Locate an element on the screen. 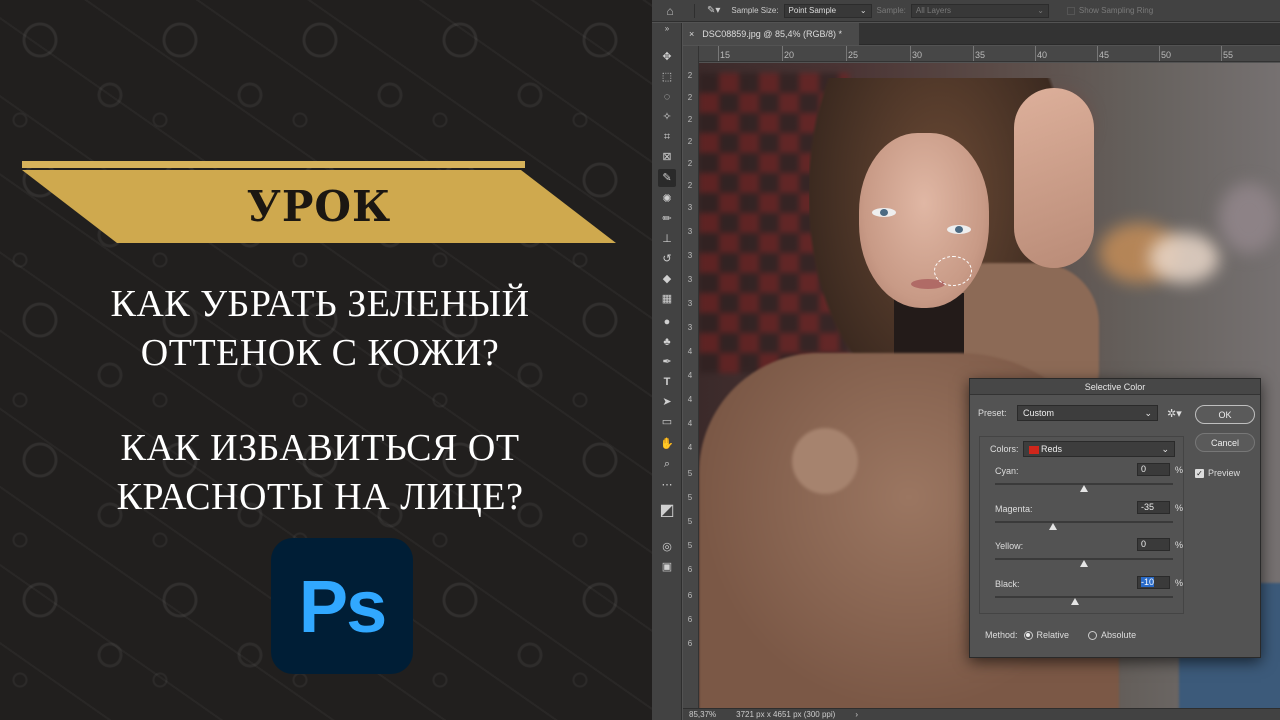 The image size is (1280, 720). lasso-tool-icon: ◌ is located at coordinates (667, 97).